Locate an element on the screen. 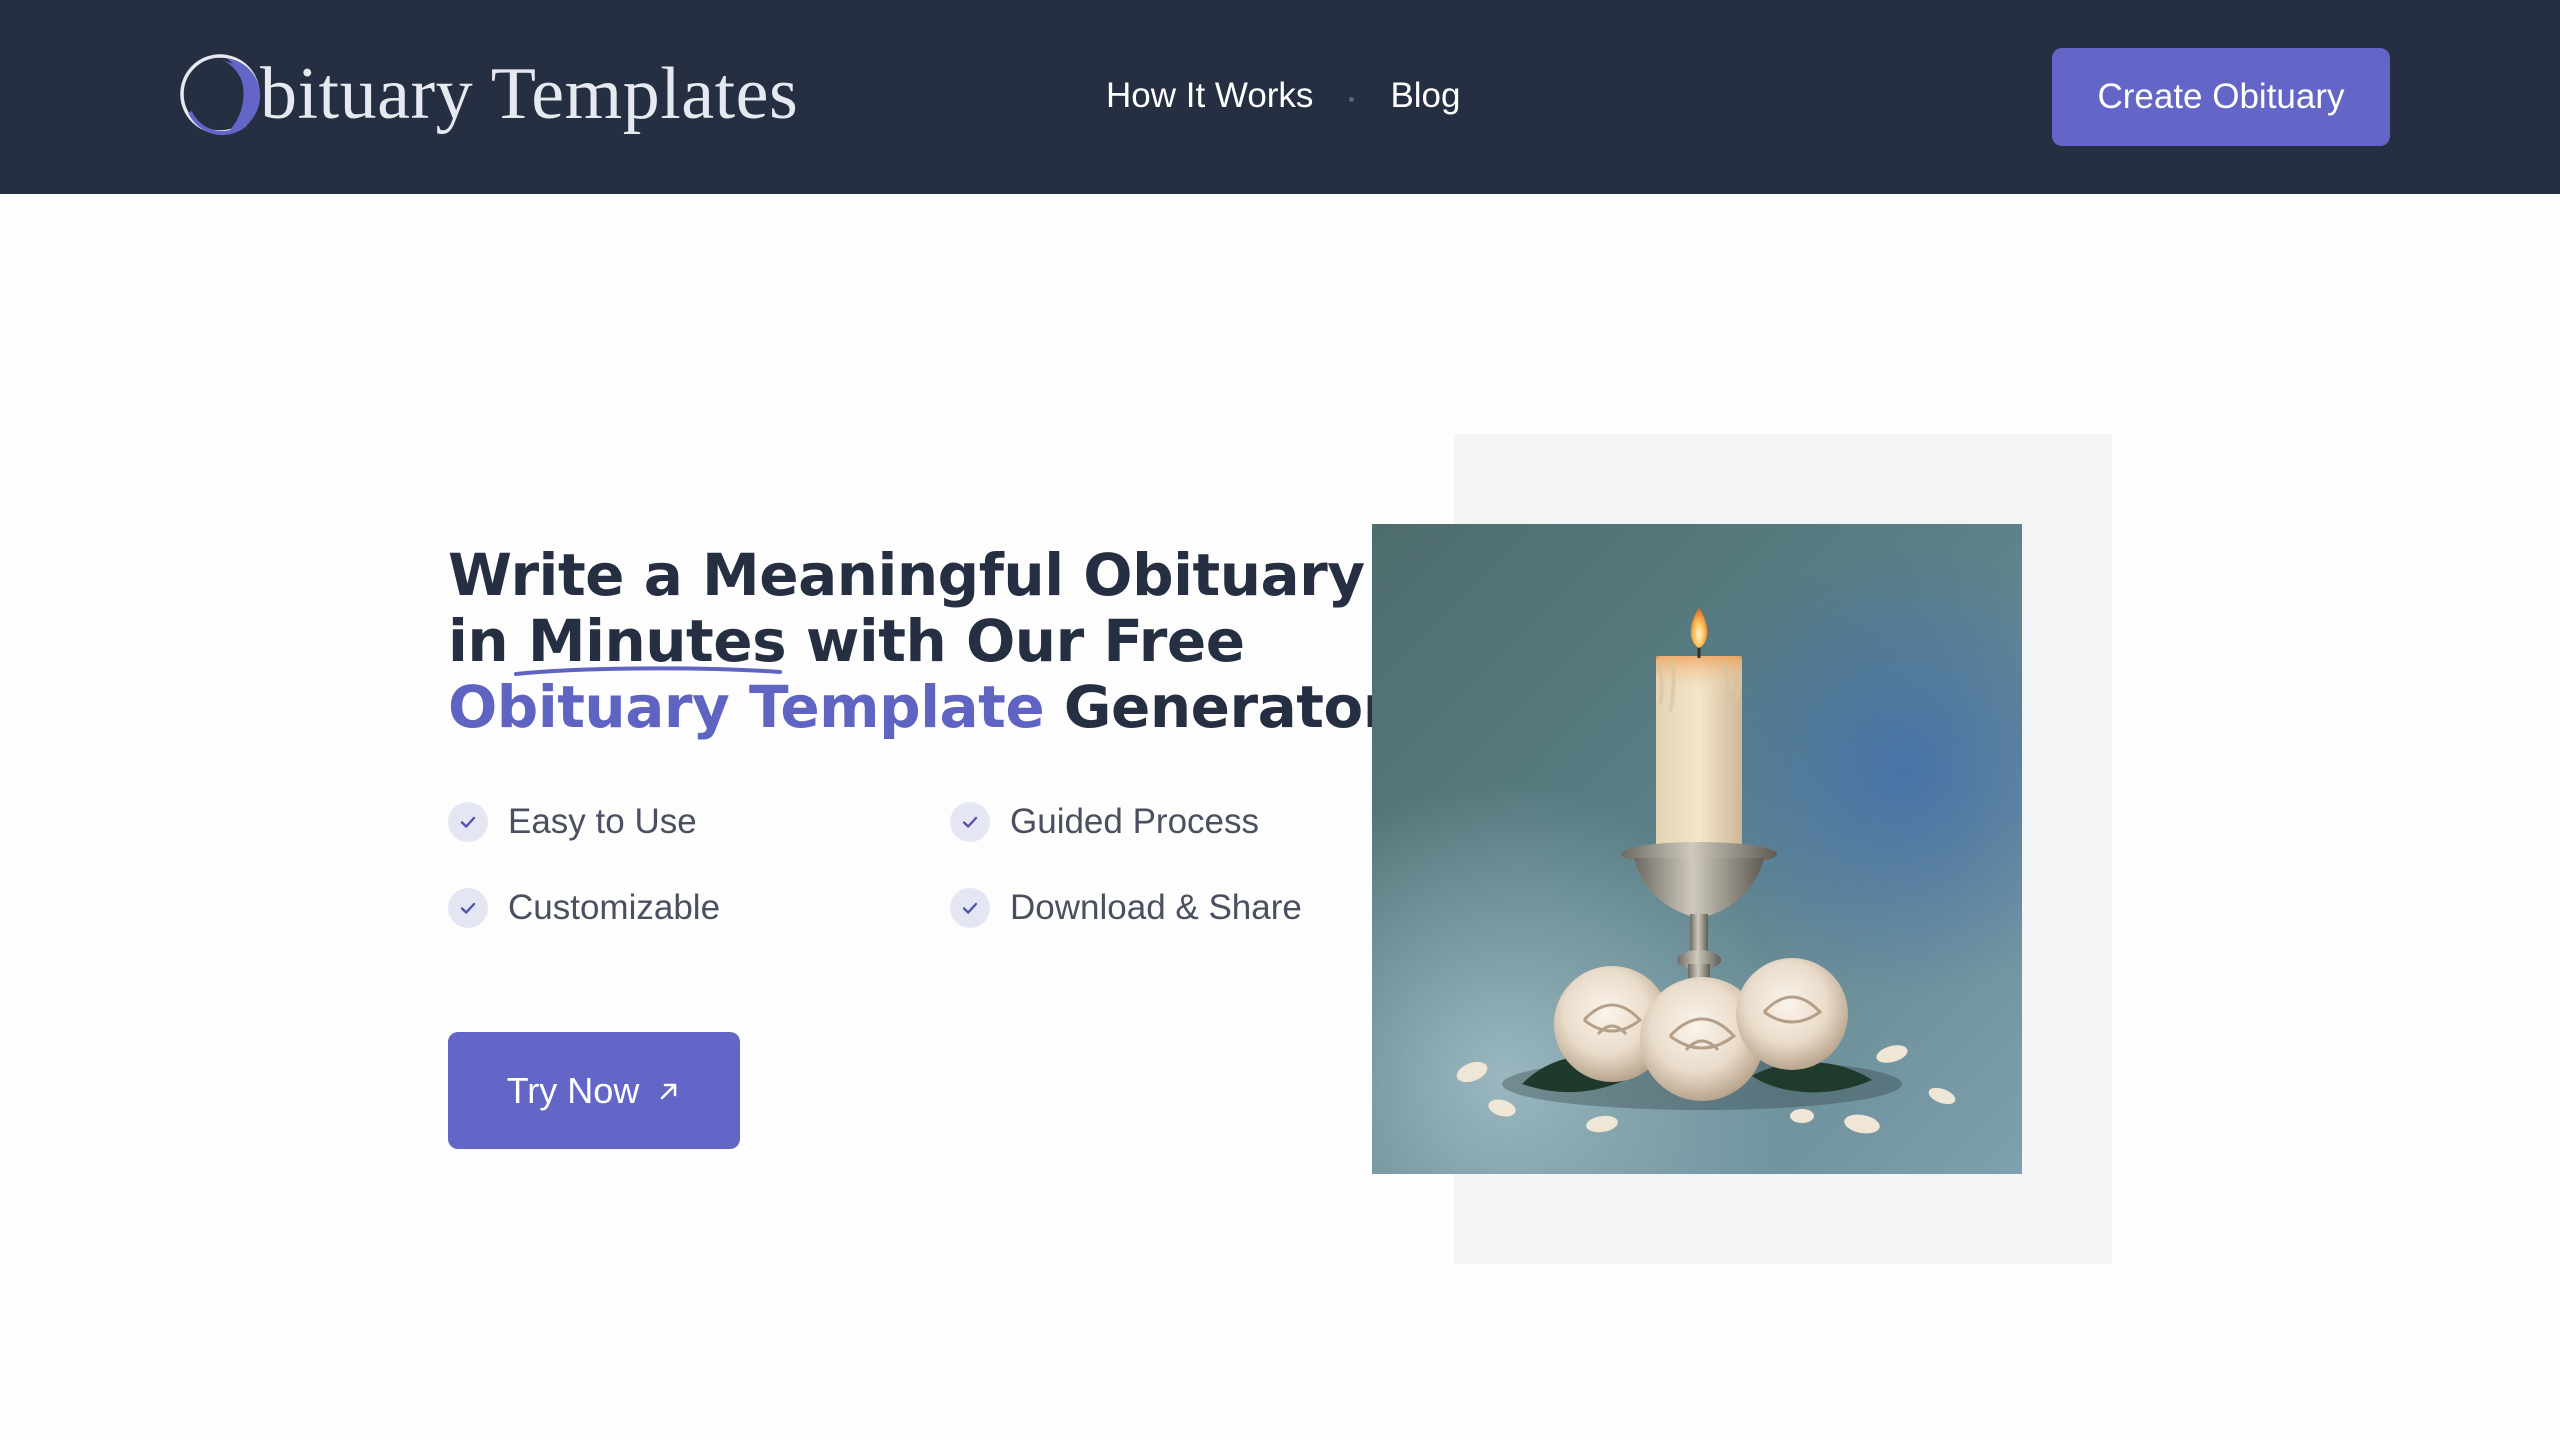 This screenshot has width=2560, height=1440. feature-label: Customizable is located at coordinates (614, 907).